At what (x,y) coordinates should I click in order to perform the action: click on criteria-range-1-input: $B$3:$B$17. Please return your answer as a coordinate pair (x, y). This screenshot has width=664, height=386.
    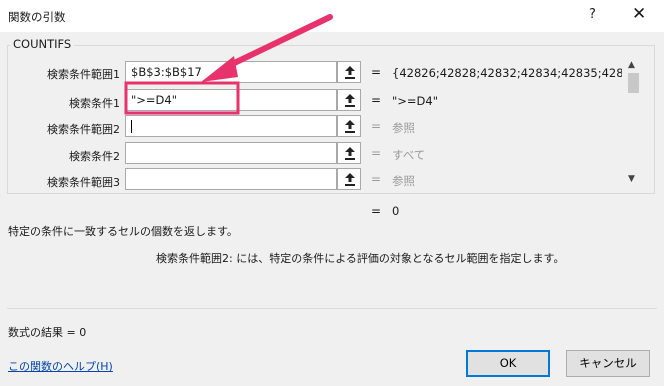
    Looking at the image, I should click on (231, 72).